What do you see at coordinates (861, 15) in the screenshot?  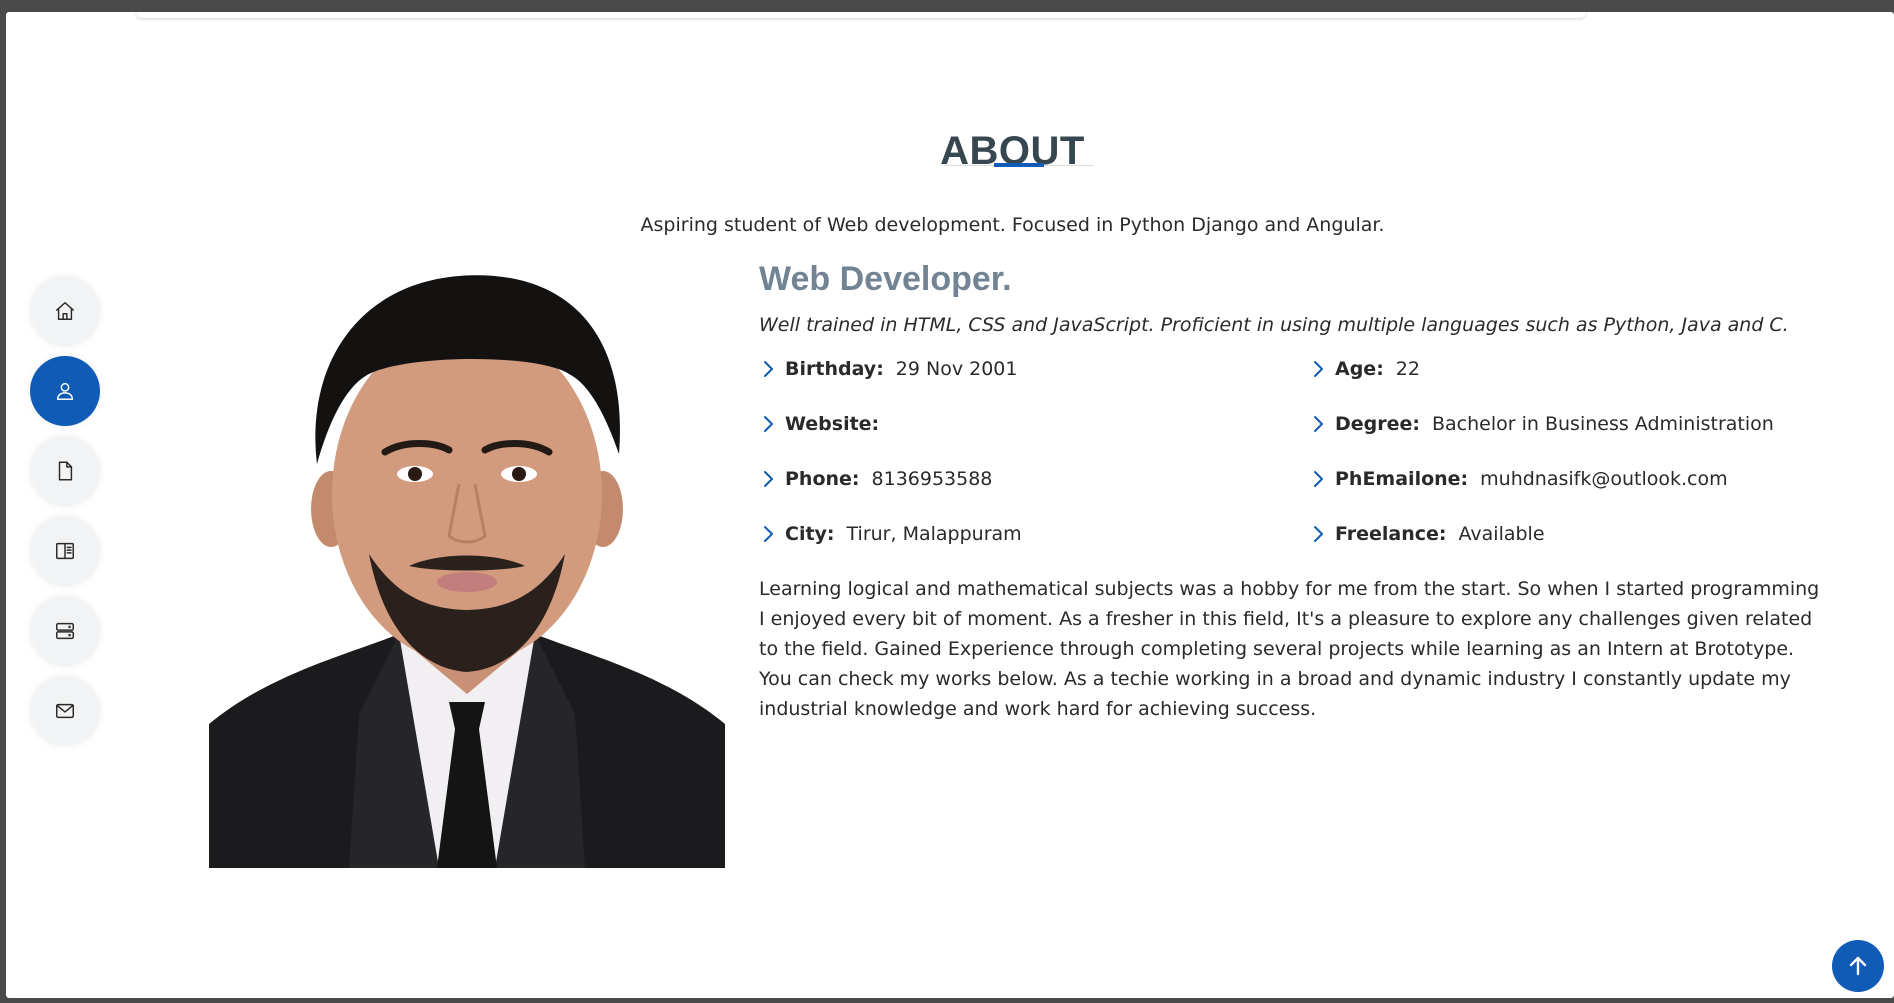 I see `header-bar-edge` at bounding box center [861, 15].